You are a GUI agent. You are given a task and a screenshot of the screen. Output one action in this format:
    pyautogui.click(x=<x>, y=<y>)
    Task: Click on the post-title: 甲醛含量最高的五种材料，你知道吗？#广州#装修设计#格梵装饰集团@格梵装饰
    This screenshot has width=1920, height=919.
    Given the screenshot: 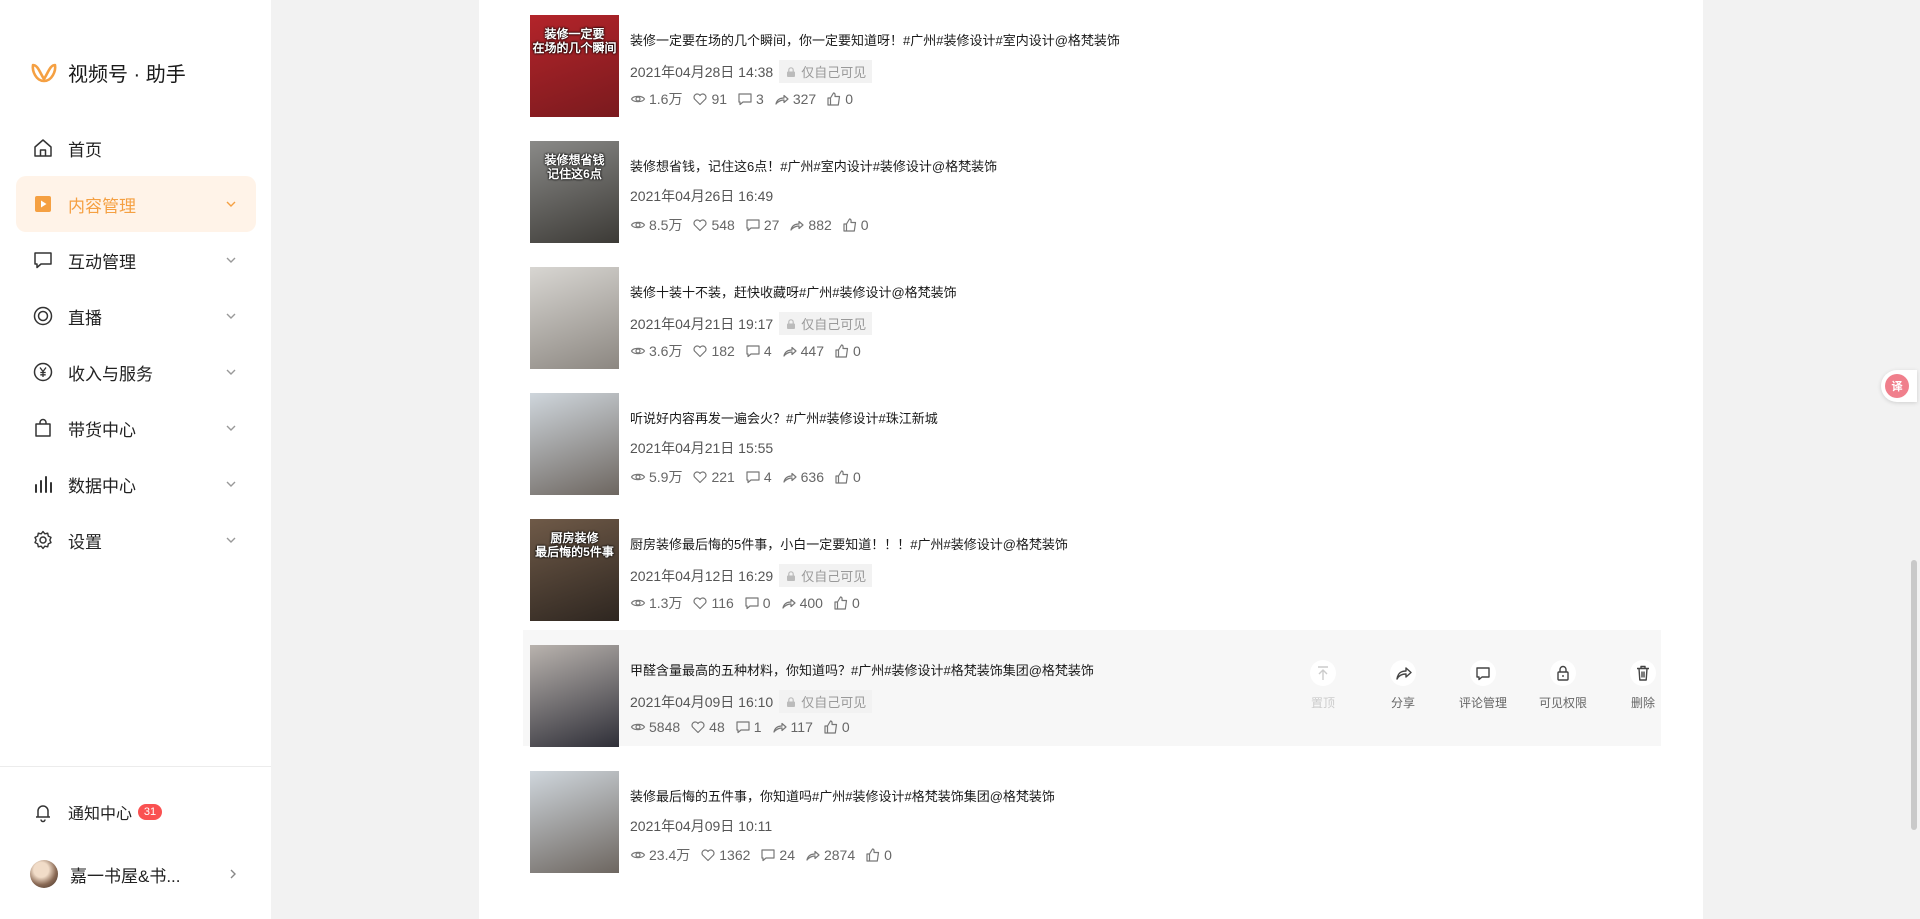 What is the action you would take?
    pyautogui.click(x=862, y=669)
    